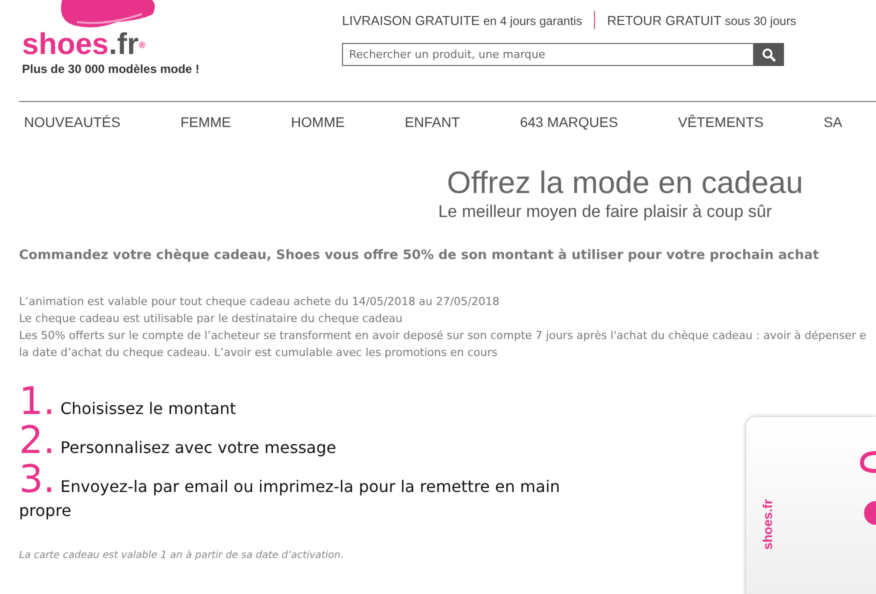 Image resolution: width=876 pixels, height=594 pixels. I want to click on search-field: Rechercher un produit, une marque, so click(548, 54).